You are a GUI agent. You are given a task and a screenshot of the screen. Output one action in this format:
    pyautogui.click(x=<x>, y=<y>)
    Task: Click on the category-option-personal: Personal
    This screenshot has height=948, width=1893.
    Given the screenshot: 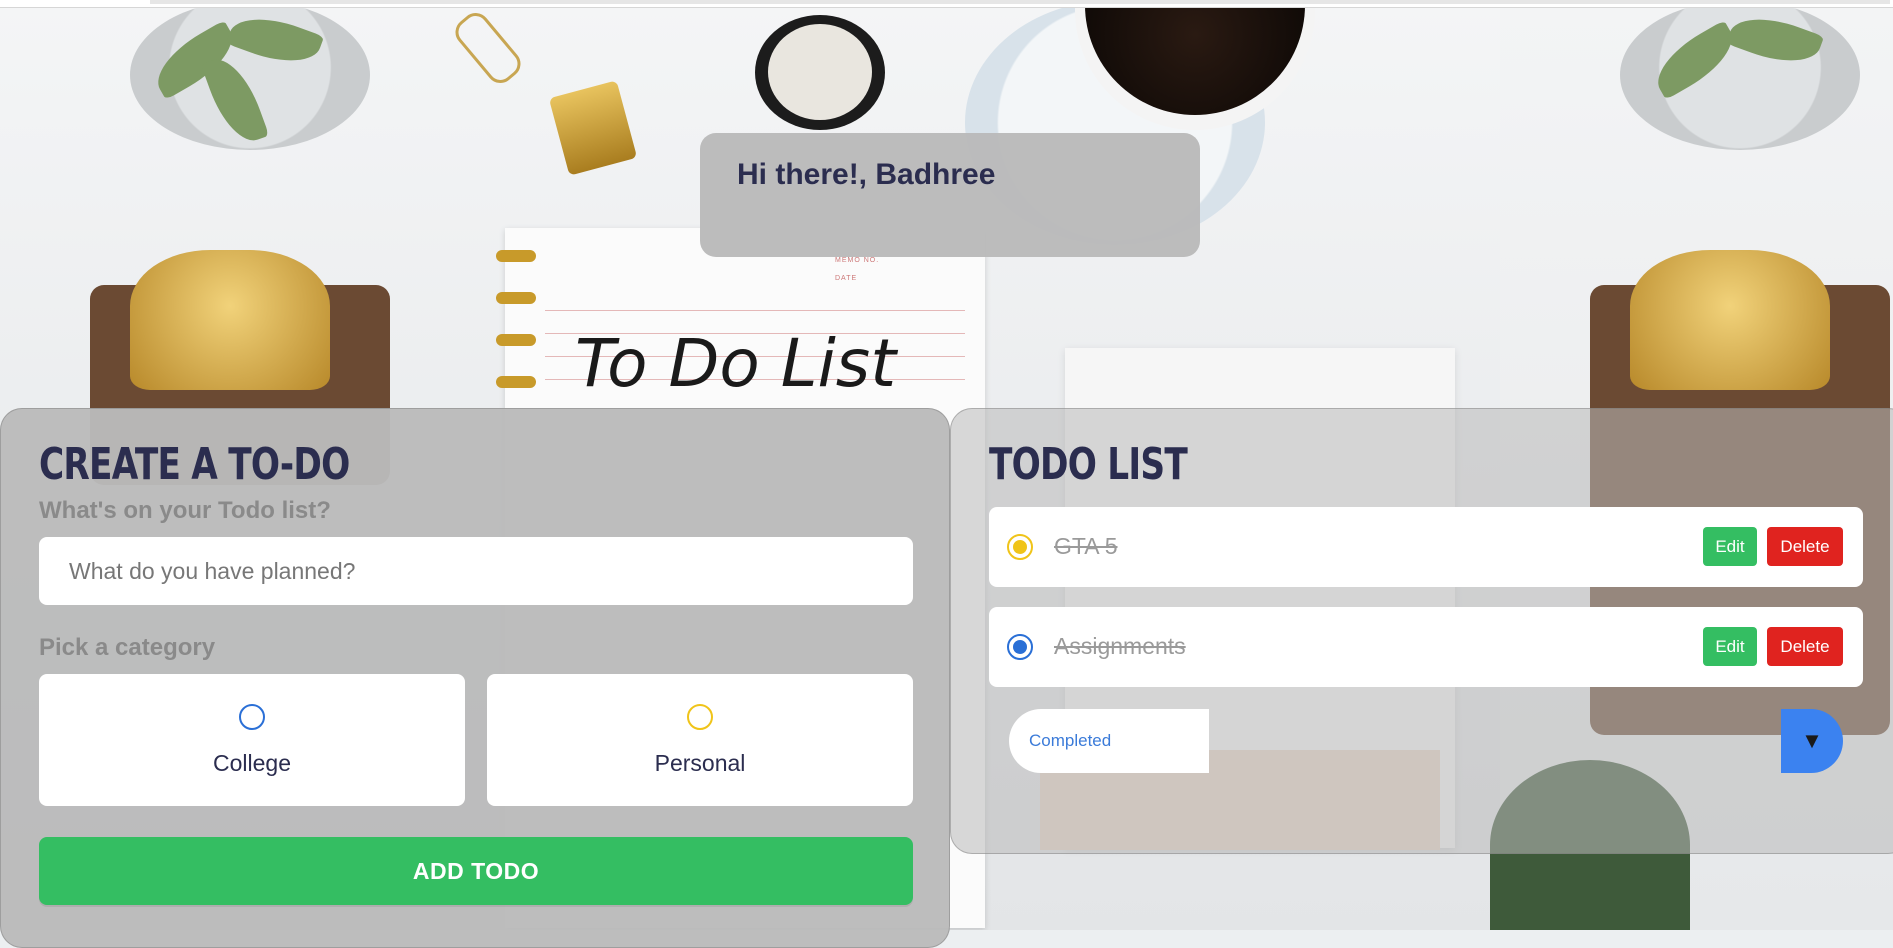 What is the action you would take?
    pyautogui.click(x=700, y=740)
    